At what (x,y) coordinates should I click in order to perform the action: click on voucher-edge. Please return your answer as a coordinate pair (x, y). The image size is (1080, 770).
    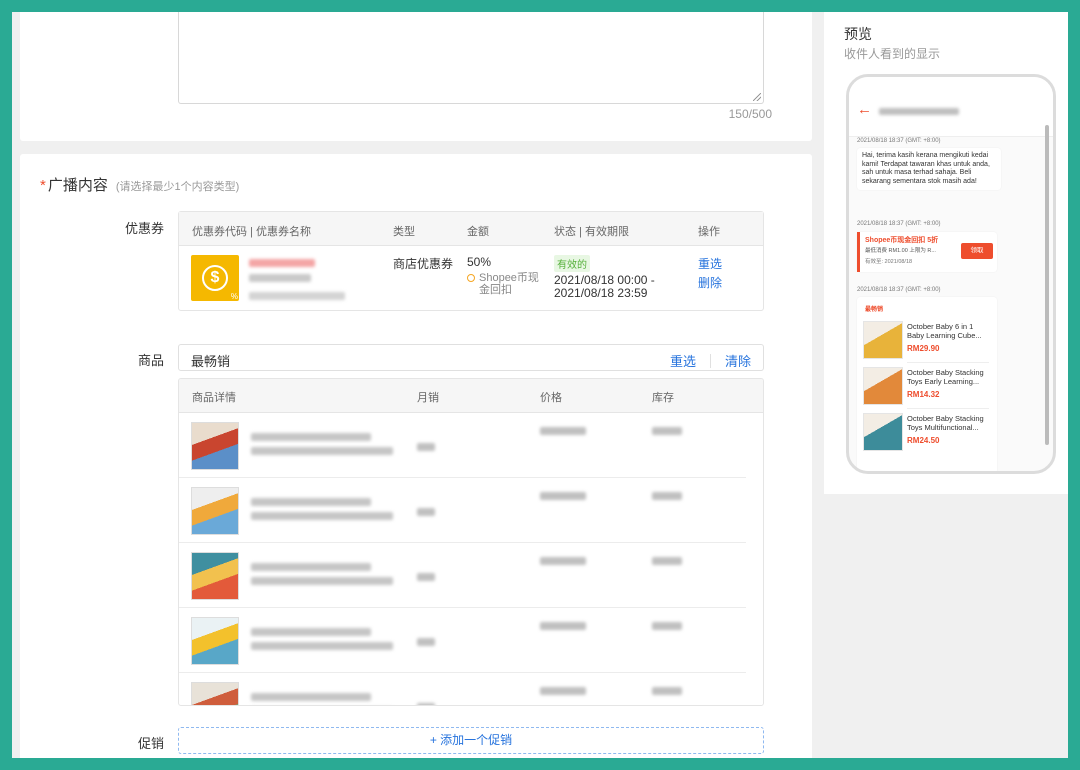
    Looking at the image, I should click on (858, 252).